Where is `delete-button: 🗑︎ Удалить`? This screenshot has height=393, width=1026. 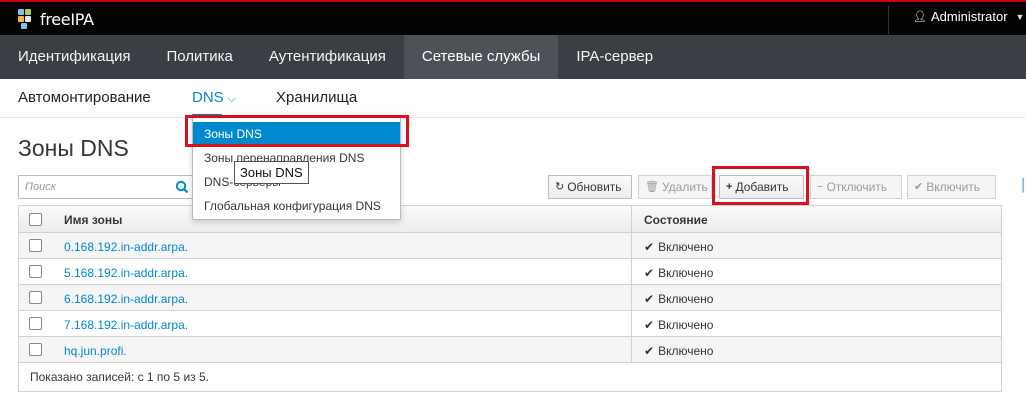
delete-button: 🗑︎ Удалить is located at coordinates (675, 187).